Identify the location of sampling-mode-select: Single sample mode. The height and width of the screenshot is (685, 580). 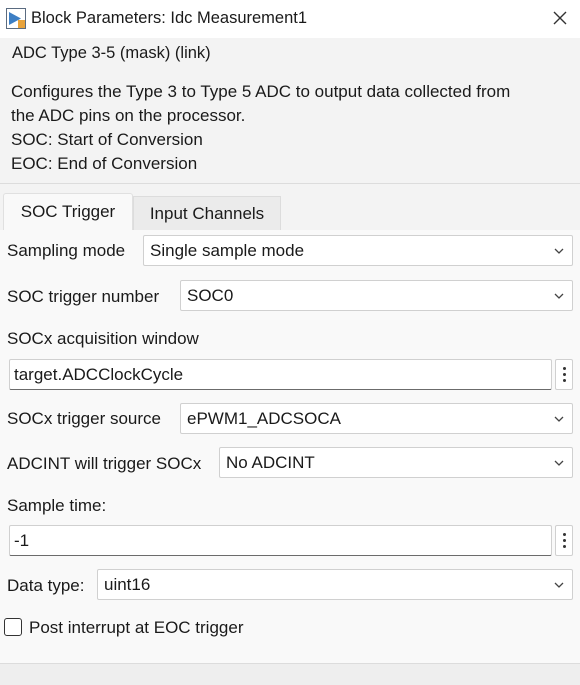
(358, 250).